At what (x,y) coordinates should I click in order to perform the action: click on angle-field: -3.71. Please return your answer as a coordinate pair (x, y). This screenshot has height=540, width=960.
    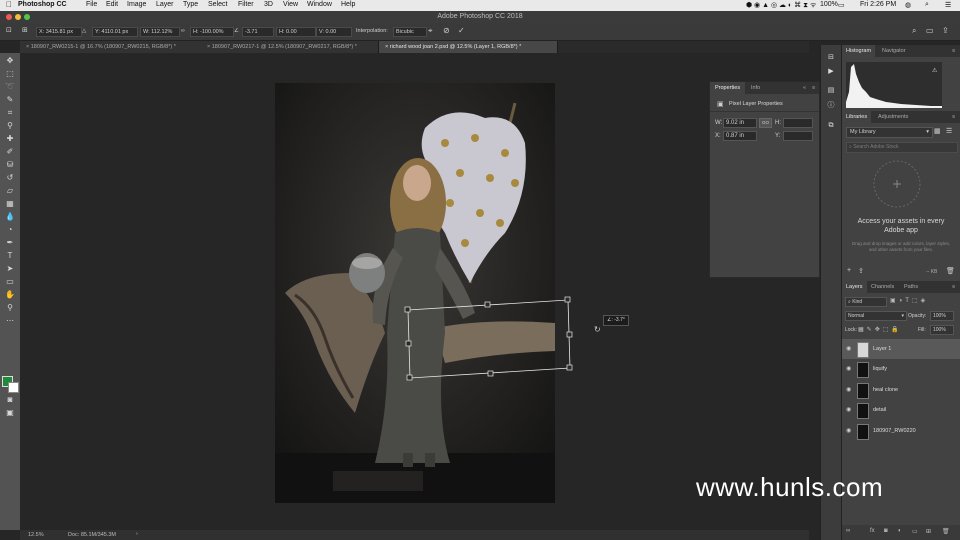
    Looking at the image, I should click on (258, 32).